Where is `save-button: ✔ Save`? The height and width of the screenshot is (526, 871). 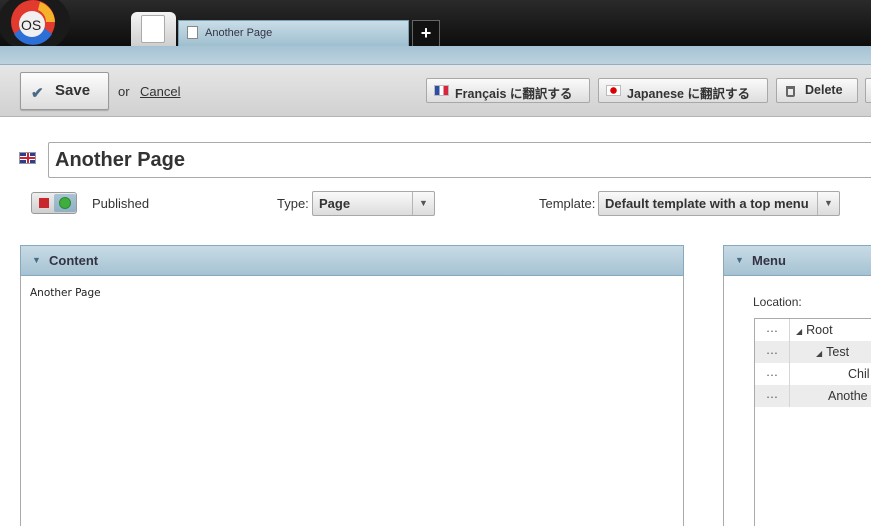 save-button: ✔ Save is located at coordinates (64, 91).